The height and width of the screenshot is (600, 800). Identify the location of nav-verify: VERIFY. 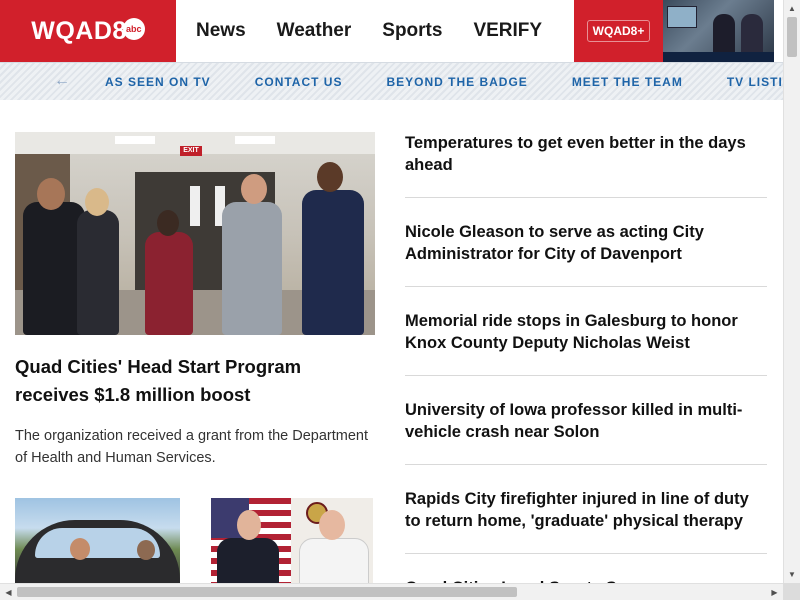
(507, 31).